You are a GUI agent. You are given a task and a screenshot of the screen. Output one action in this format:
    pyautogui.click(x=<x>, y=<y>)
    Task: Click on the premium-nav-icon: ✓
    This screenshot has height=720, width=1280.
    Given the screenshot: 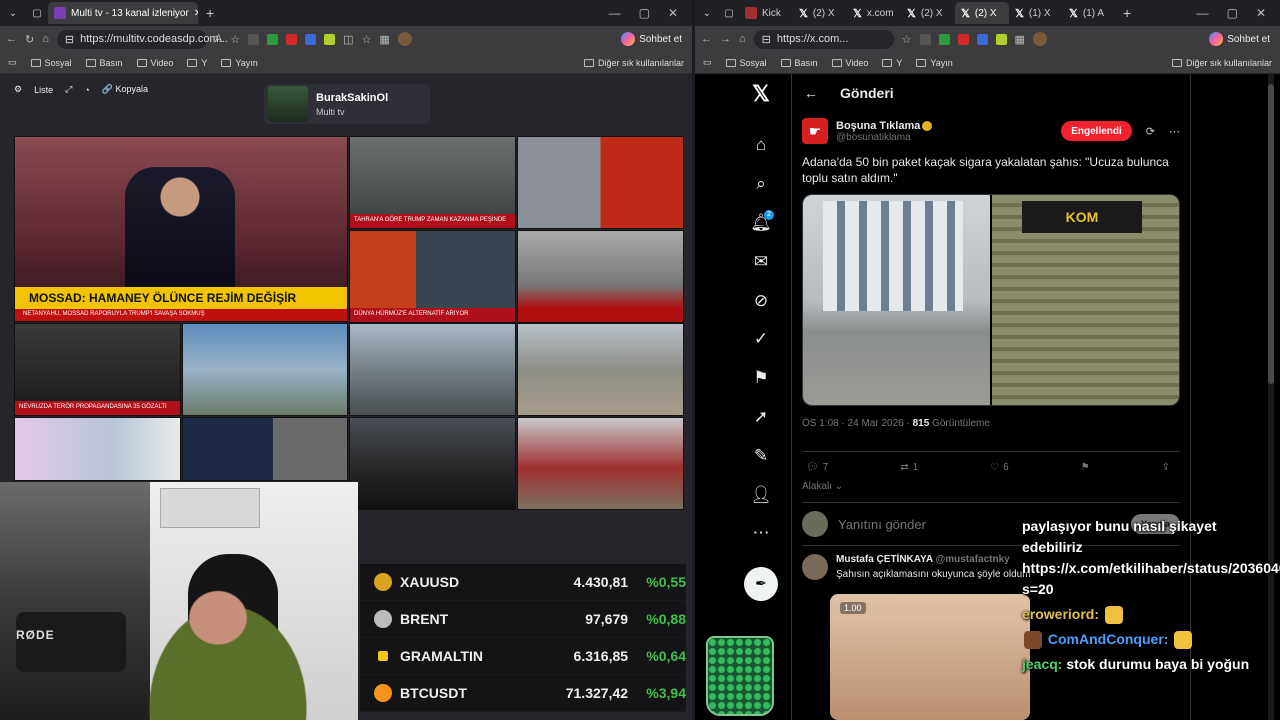 What is the action you would take?
    pyautogui.click(x=761, y=339)
    